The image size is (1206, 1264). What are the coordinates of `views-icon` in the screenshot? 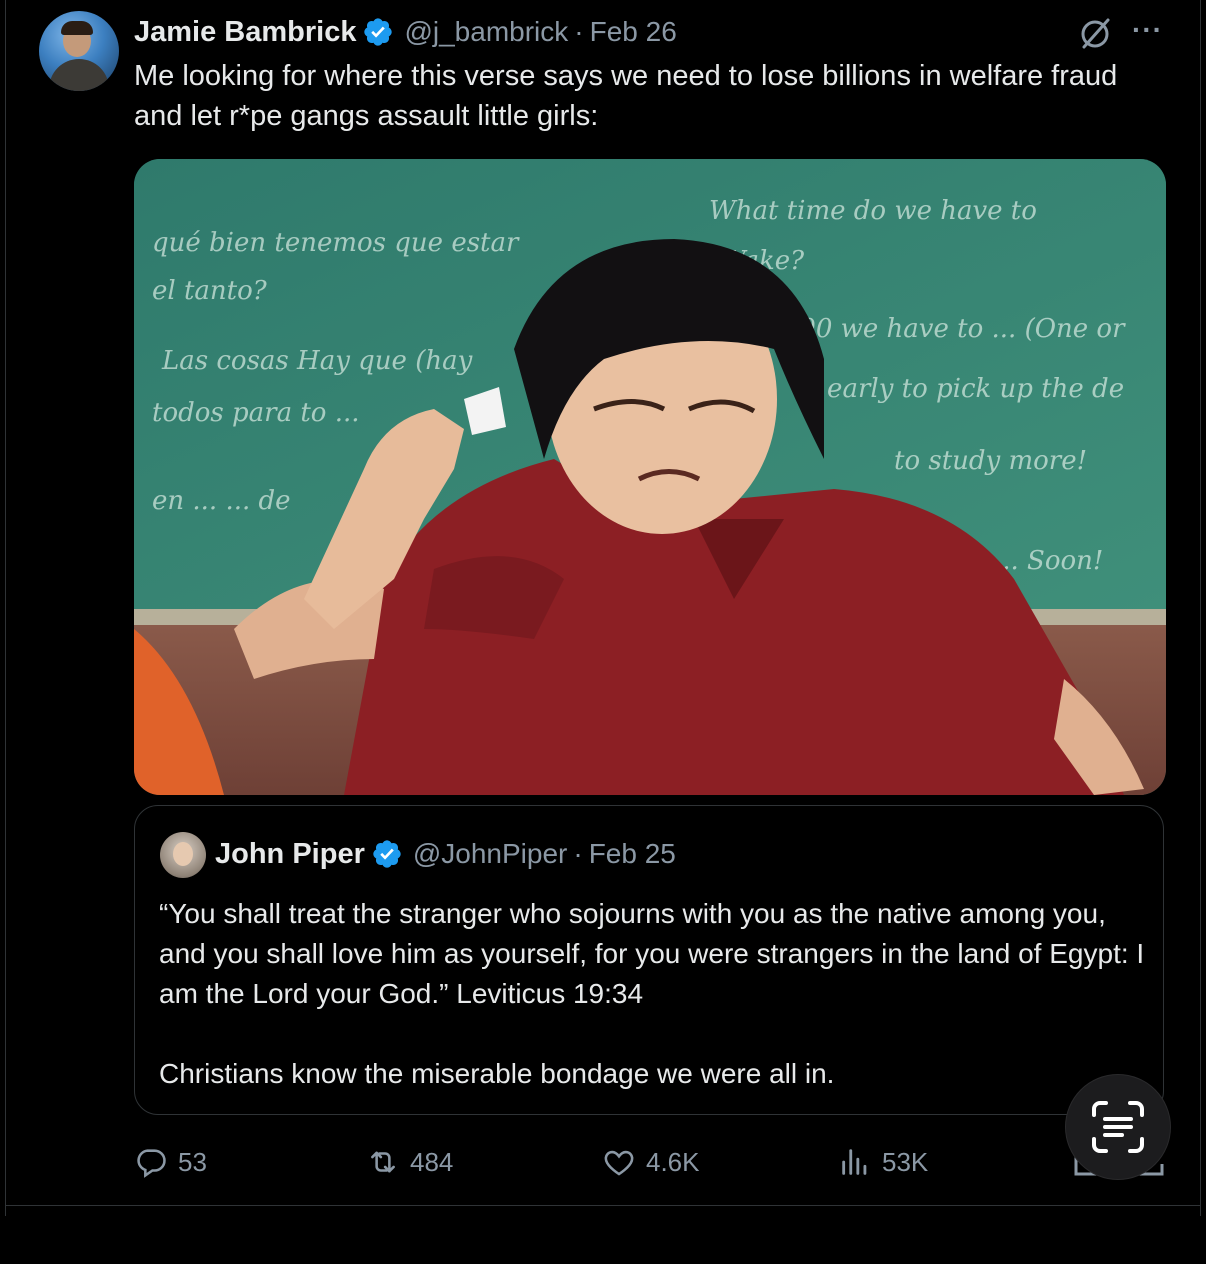 It's located at (854, 1162).